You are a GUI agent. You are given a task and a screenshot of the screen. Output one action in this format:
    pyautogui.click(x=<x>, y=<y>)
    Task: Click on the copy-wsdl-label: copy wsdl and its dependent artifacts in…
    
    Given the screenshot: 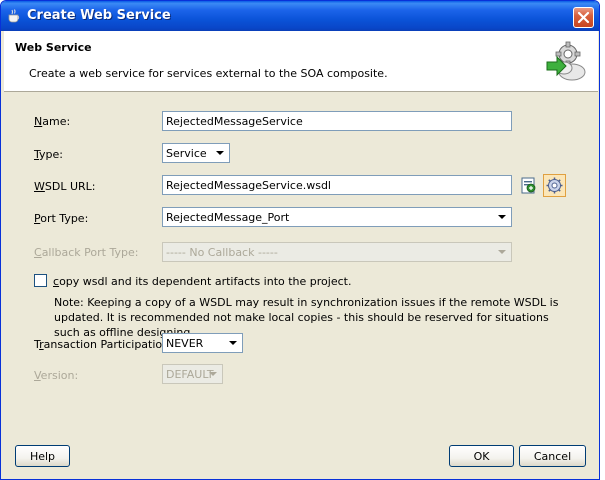 What is the action you would take?
    pyautogui.click(x=202, y=281)
    